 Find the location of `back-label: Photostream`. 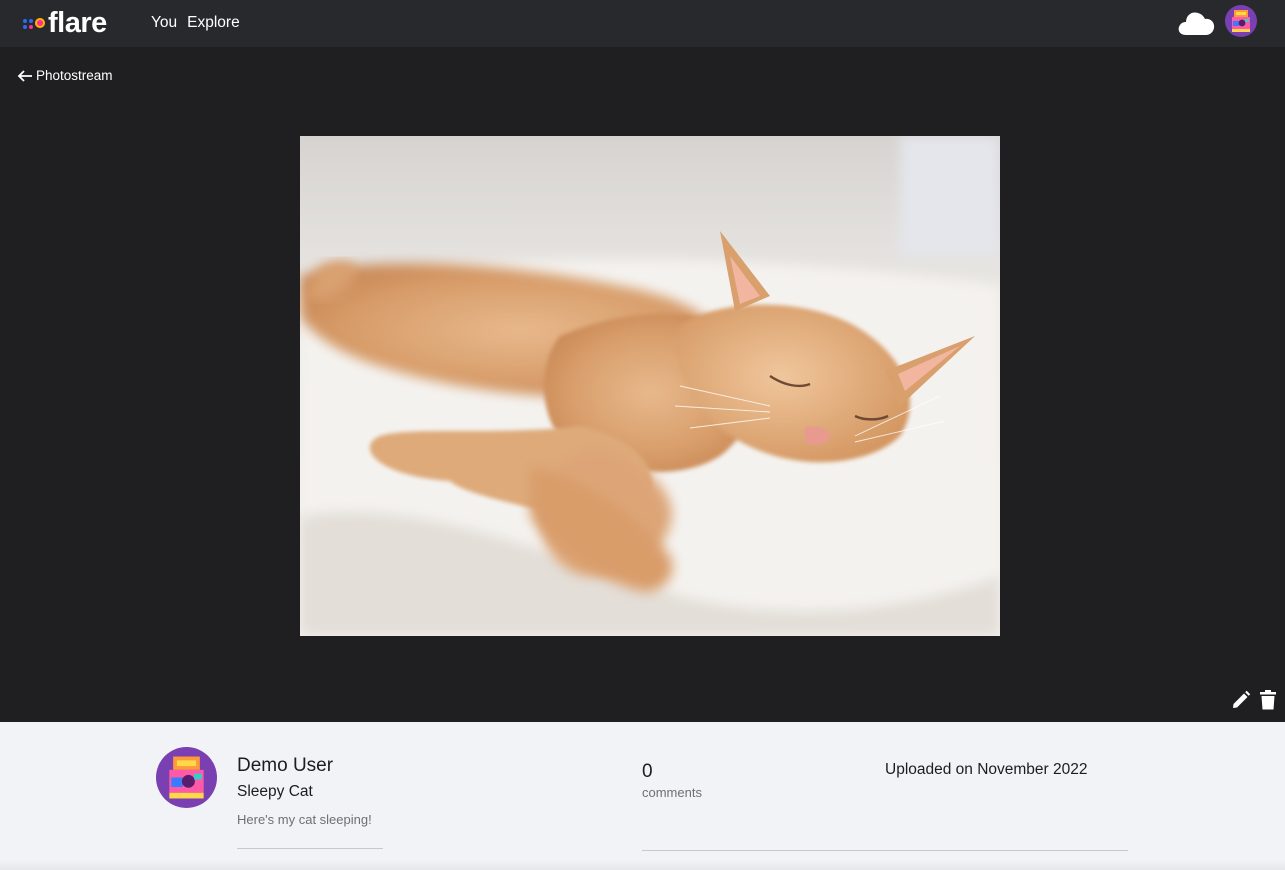

back-label: Photostream is located at coordinates (74, 75).